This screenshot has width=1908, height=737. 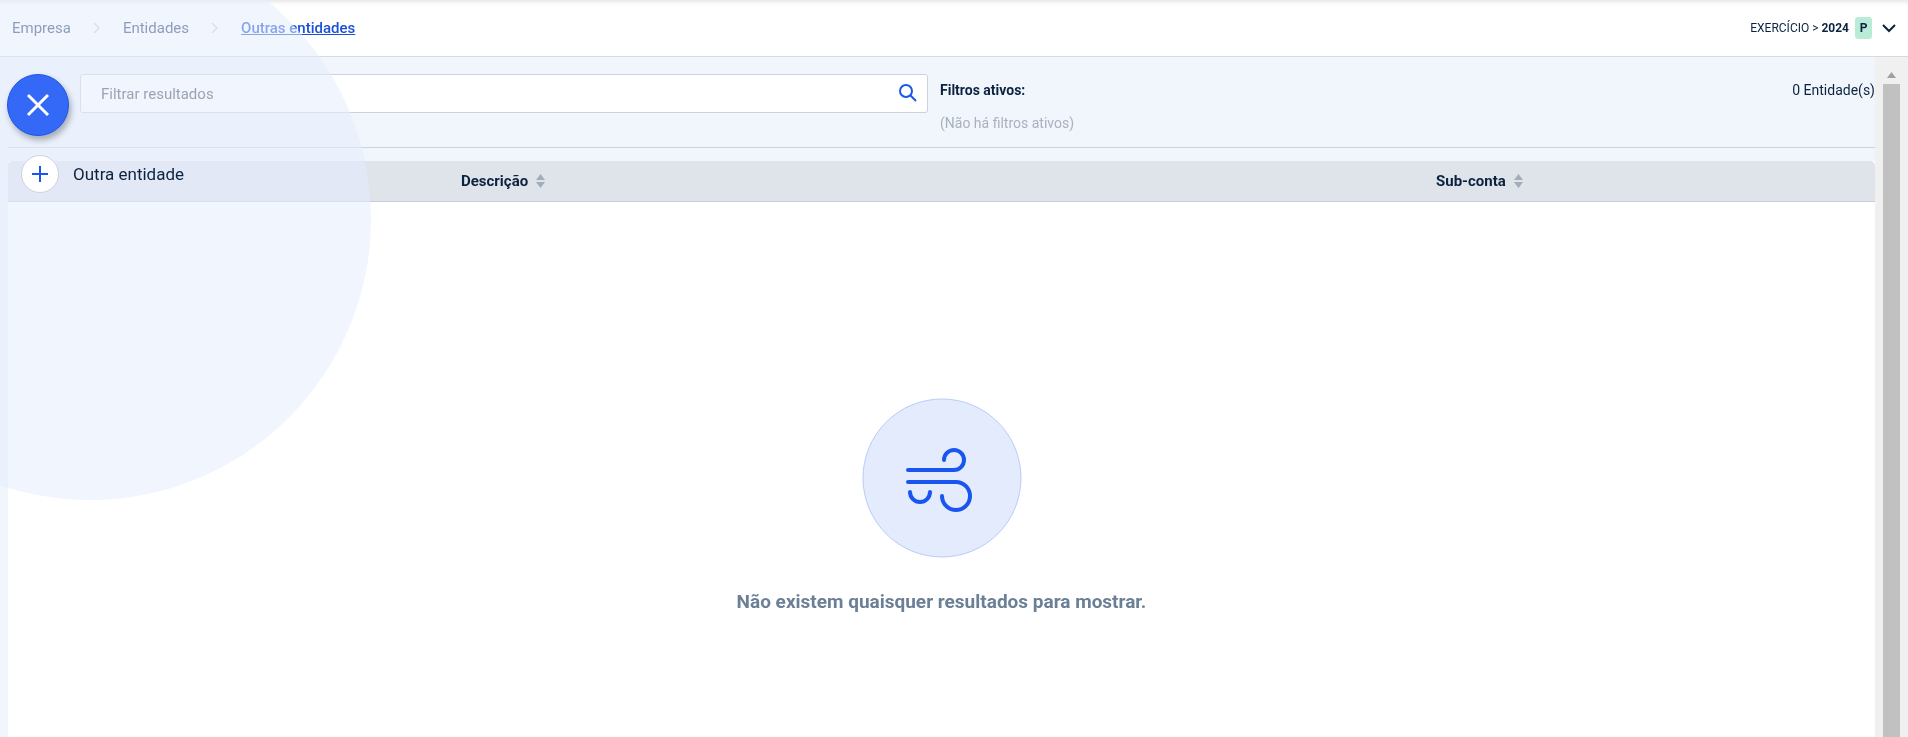 I want to click on scroll-up-icon, so click(x=1891, y=75).